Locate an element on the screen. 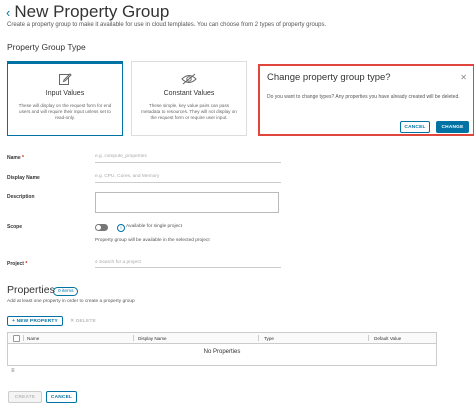  dialog-title: Change property group type? is located at coordinates (329, 77).